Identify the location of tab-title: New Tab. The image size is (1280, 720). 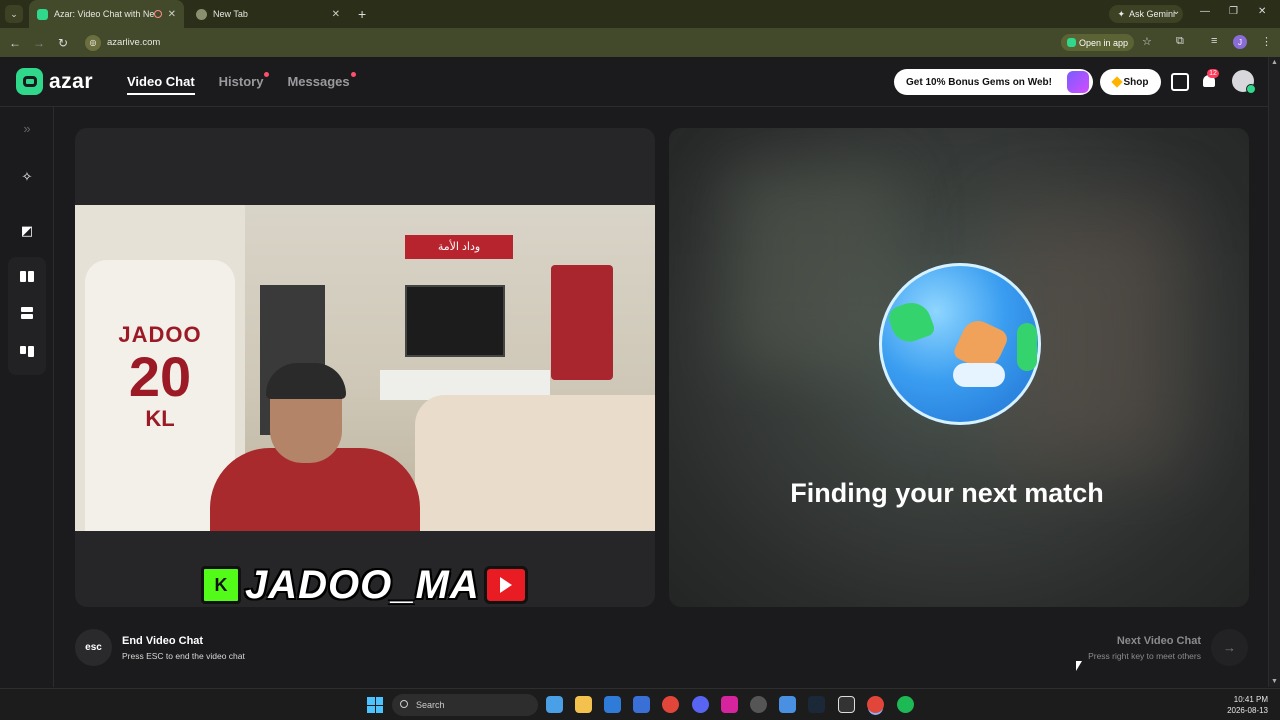
(230, 14).